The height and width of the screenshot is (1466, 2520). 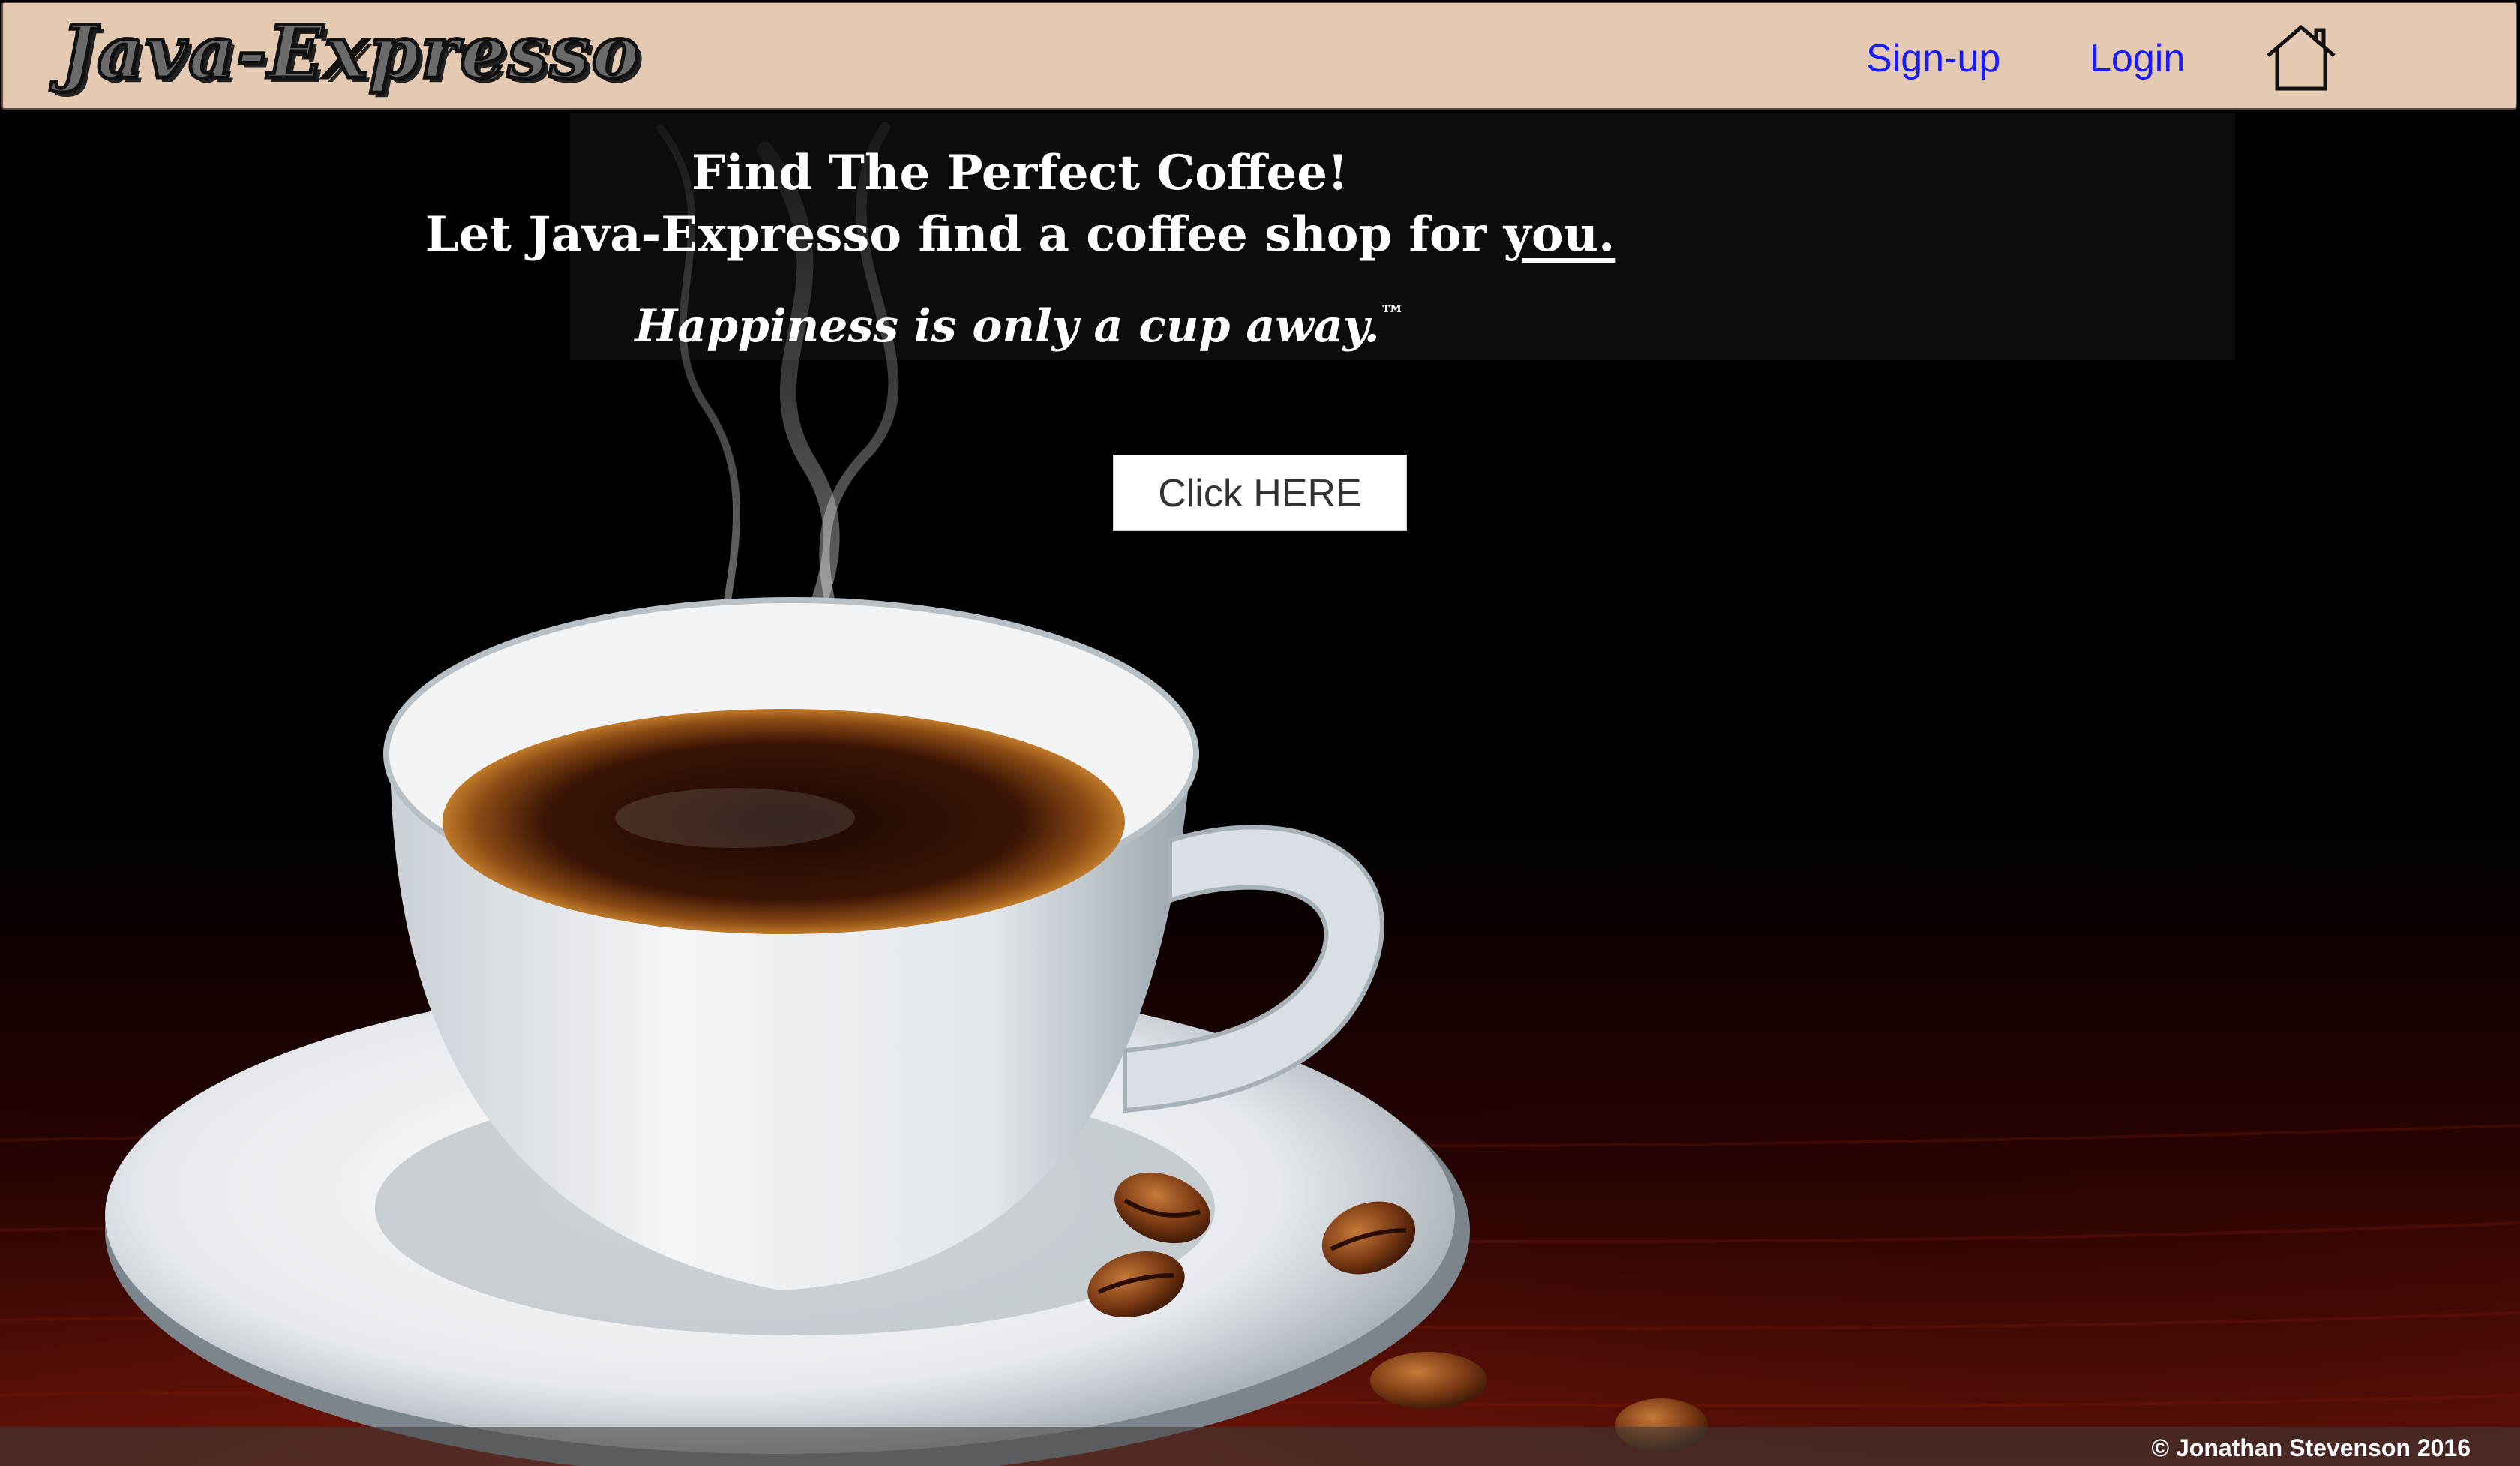 What do you see at coordinates (1007, 326) in the screenshot?
I see `tagline-text: Happiness is only a cup away.` at bounding box center [1007, 326].